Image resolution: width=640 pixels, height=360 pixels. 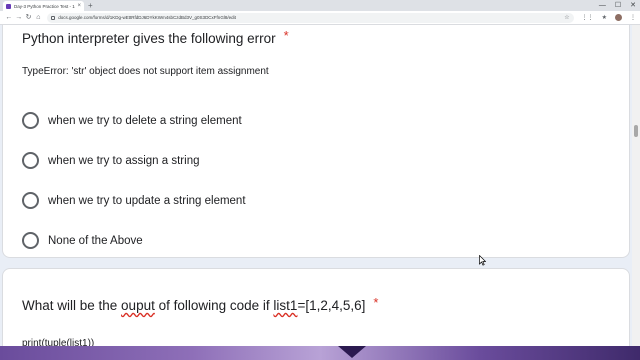 What do you see at coordinates (320, 353) in the screenshot?
I see `decorative-bottom-banner` at bounding box center [320, 353].